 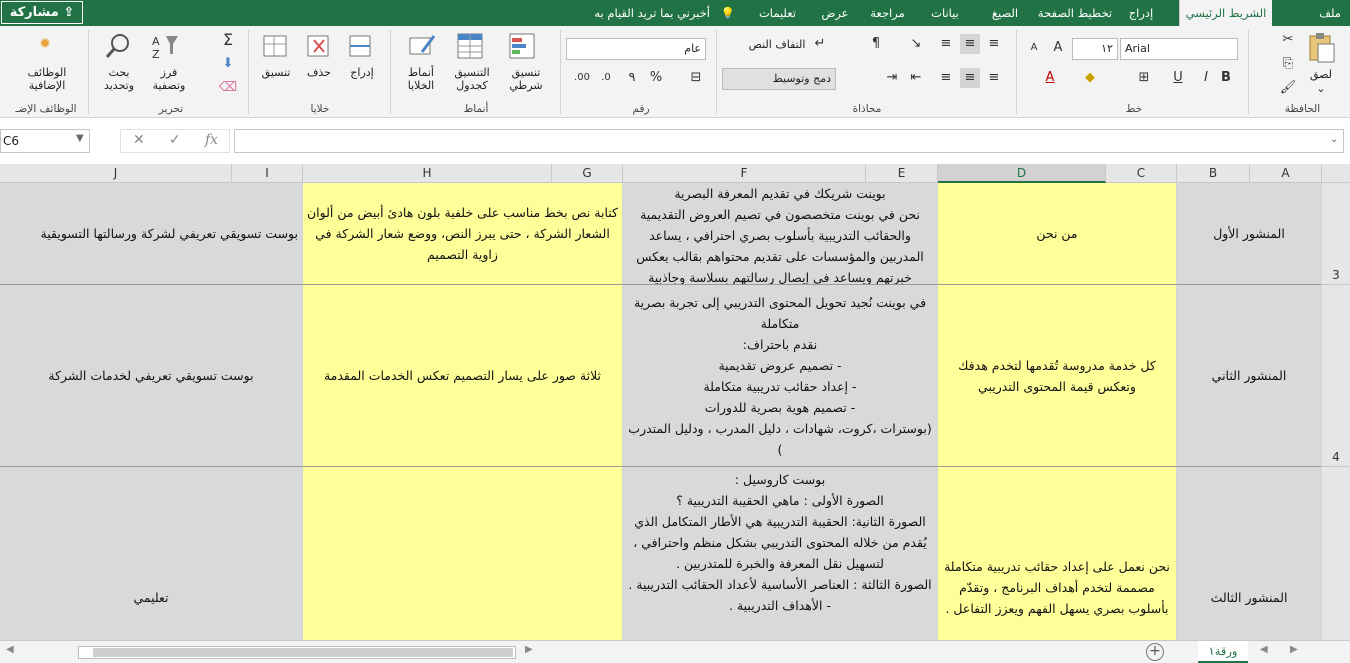 What do you see at coordinates (10, 649) in the screenshot?
I see `scroll-left-icon: ◀` at bounding box center [10, 649].